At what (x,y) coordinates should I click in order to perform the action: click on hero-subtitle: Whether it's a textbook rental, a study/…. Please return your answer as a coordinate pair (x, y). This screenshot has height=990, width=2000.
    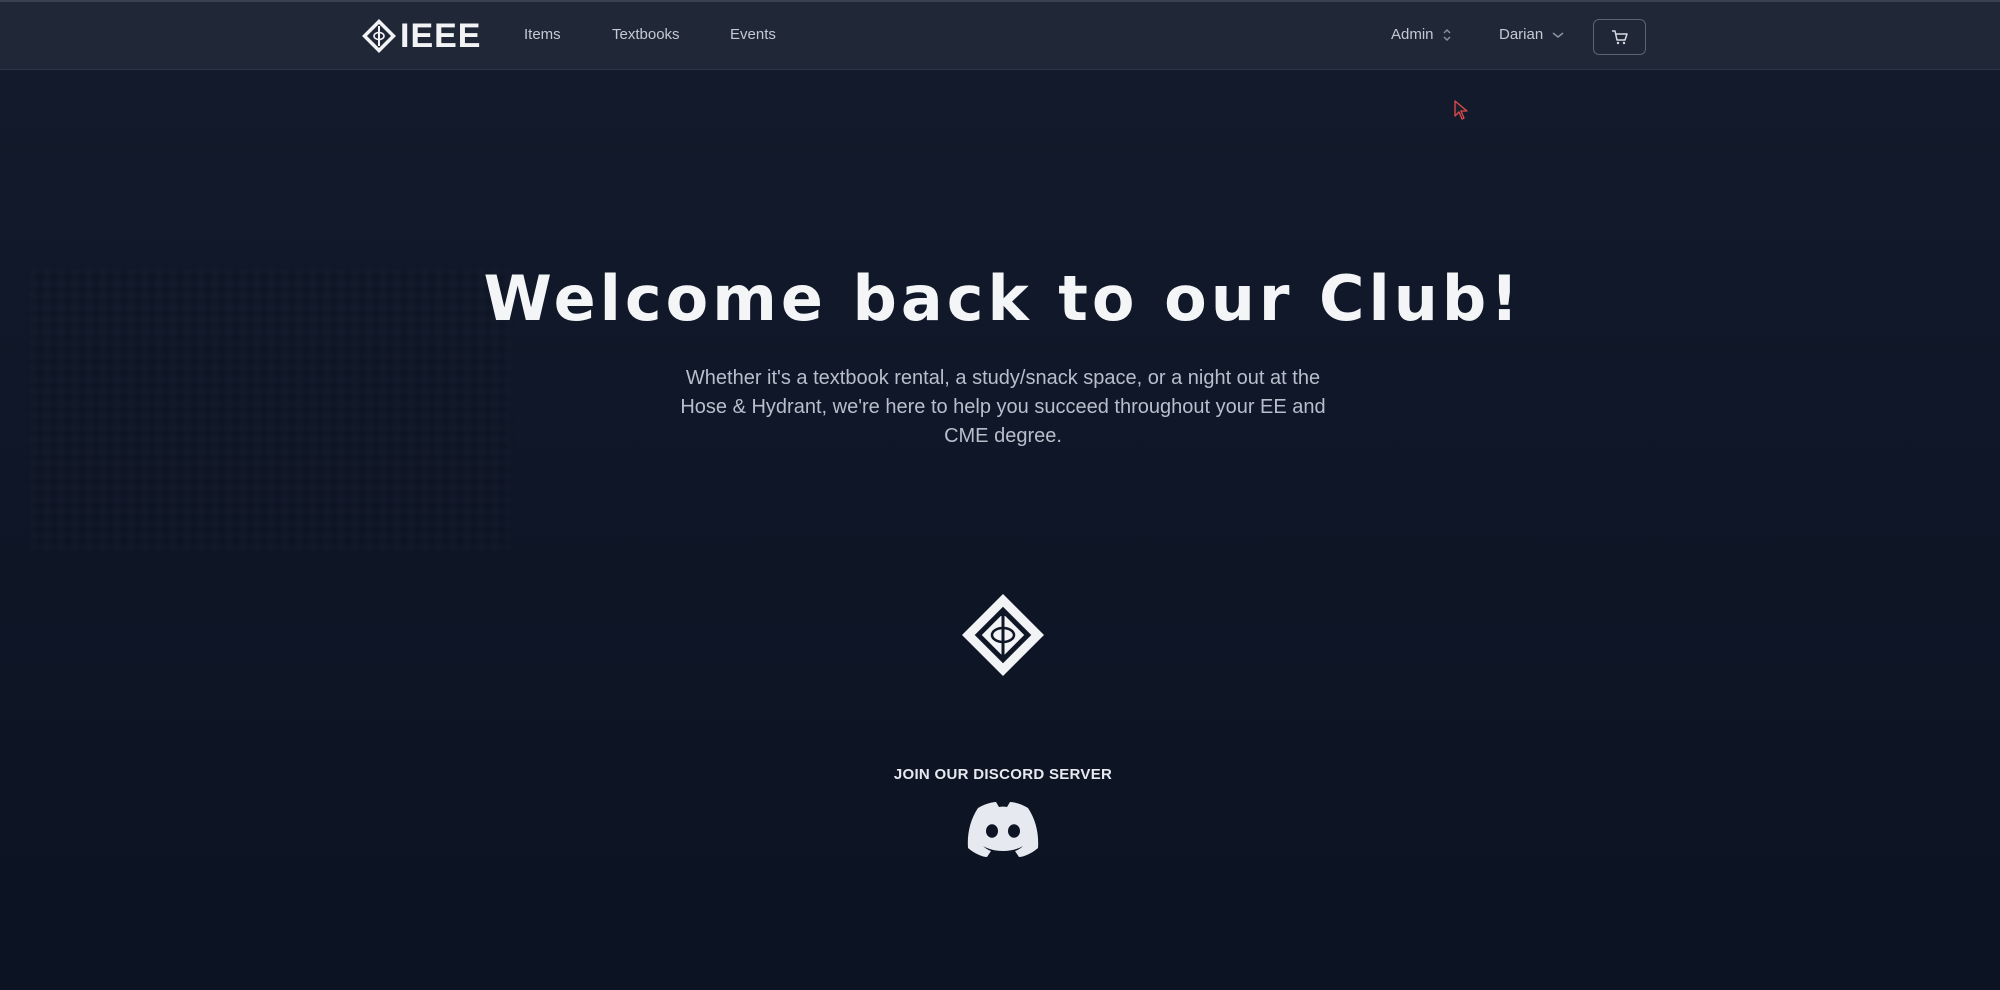
    Looking at the image, I should click on (1003, 407).